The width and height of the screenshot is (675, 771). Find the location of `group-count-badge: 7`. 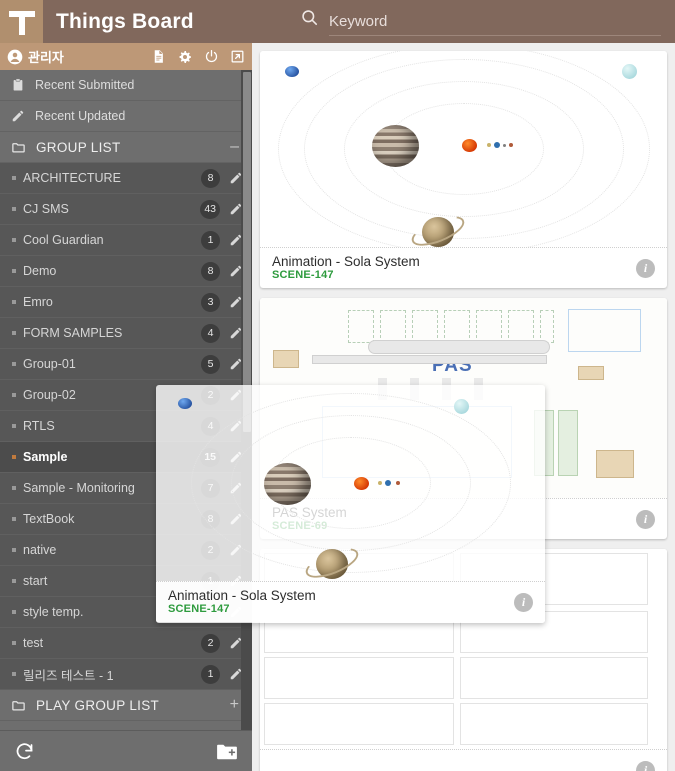

group-count-badge: 7 is located at coordinates (210, 488).